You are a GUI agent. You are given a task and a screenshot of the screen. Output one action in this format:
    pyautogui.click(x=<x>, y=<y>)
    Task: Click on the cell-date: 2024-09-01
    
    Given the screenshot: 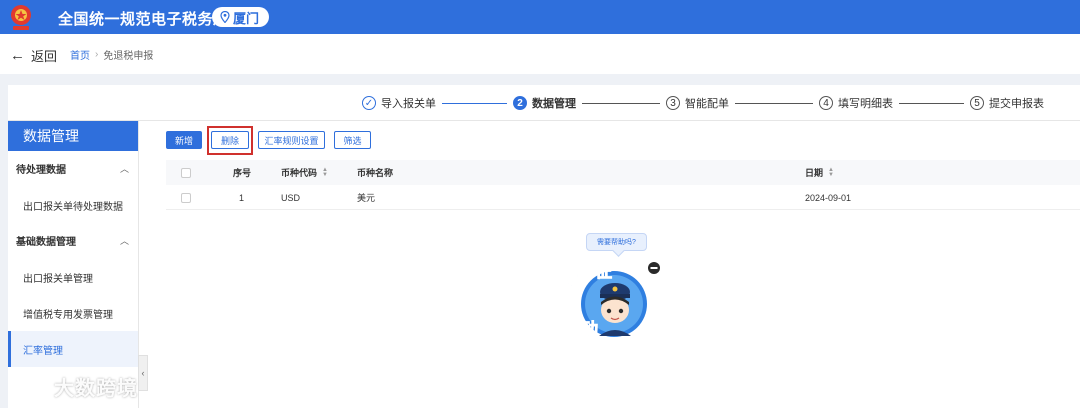 What is the action you would take?
    pyautogui.click(x=828, y=197)
    